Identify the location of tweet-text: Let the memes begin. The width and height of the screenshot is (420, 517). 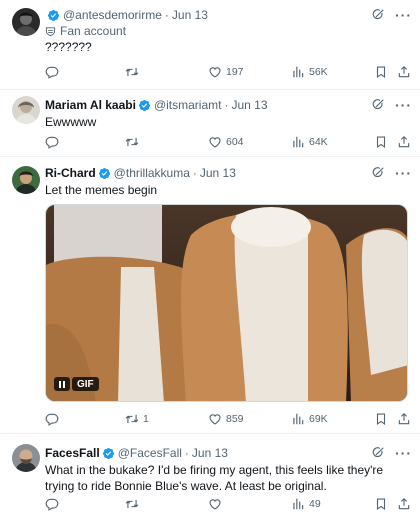
(101, 190).